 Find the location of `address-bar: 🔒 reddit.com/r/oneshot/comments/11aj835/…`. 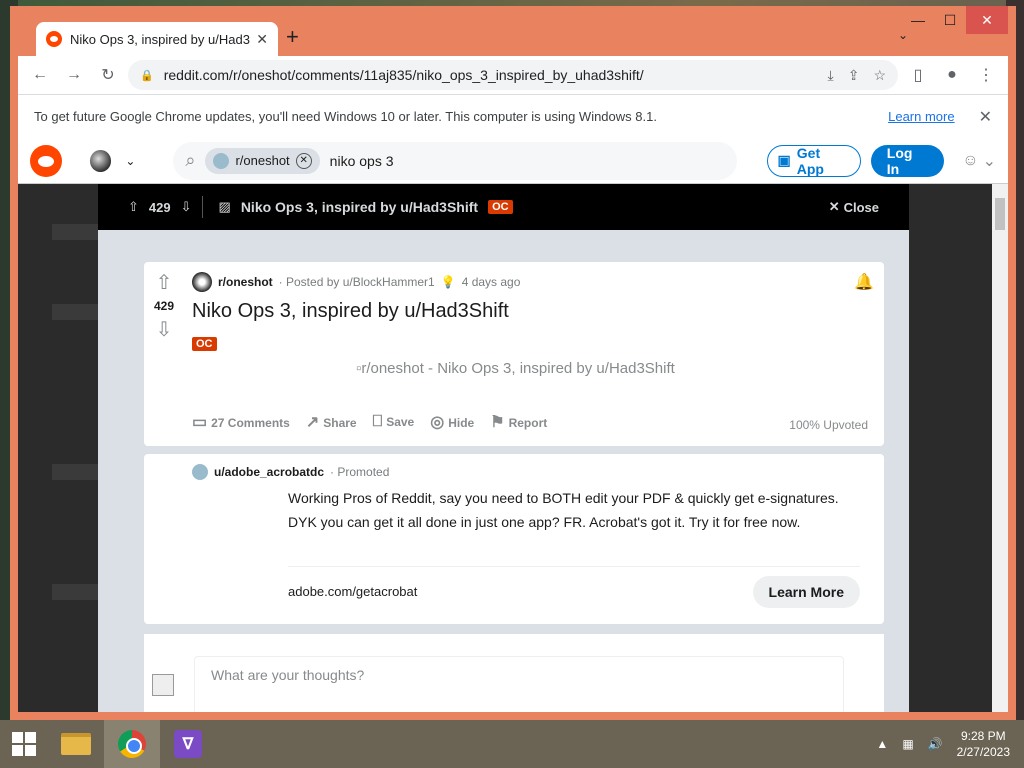

address-bar: 🔒 reddit.com/r/oneshot/comments/11aj835/… is located at coordinates (513, 75).